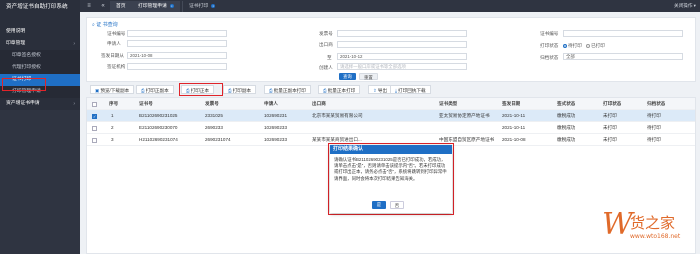 Image resolution: width=700 pixels, height=254 pixels. Describe the element at coordinates (214, 127) in the screenshot. I see `cell-invoice: 2690233` at that location.